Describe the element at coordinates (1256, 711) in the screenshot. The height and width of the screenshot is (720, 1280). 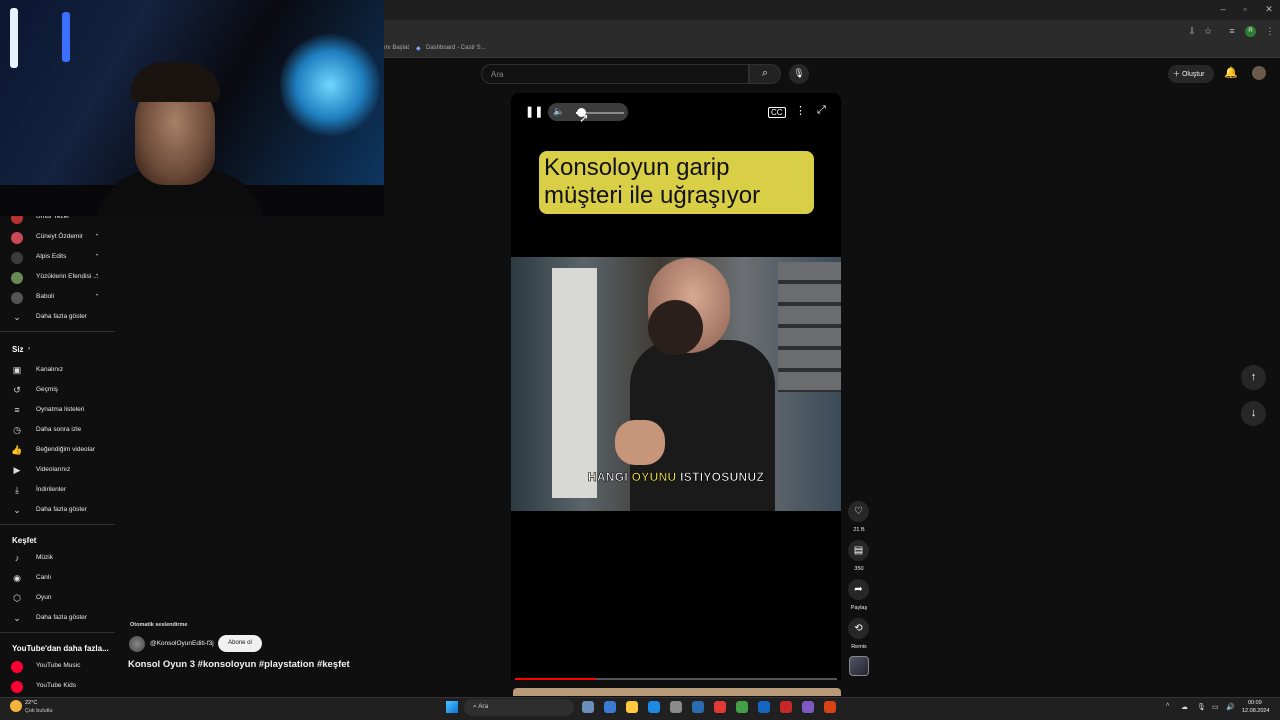
I see `clock-date: 12.08.2024` at that location.